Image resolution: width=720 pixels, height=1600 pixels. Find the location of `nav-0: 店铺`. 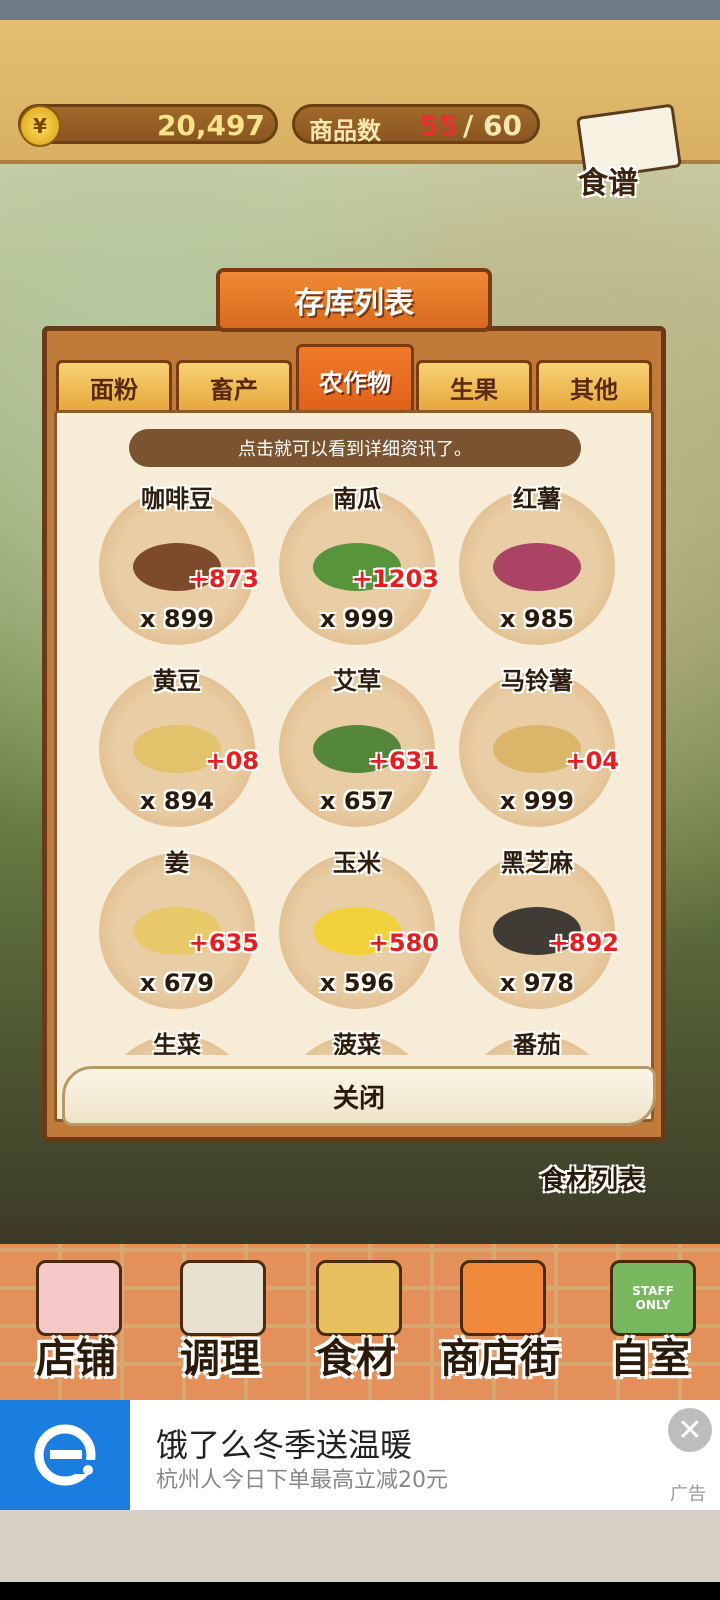

nav-0: 店铺 is located at coordinates (76, 1319).